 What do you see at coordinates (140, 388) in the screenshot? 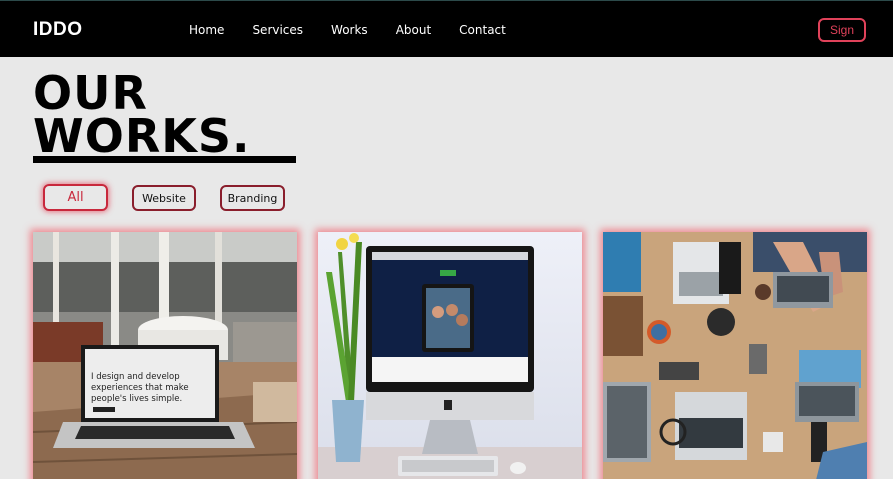
I see `laptop-text-line-2: experiences that make` at bounding box center [140, 388].